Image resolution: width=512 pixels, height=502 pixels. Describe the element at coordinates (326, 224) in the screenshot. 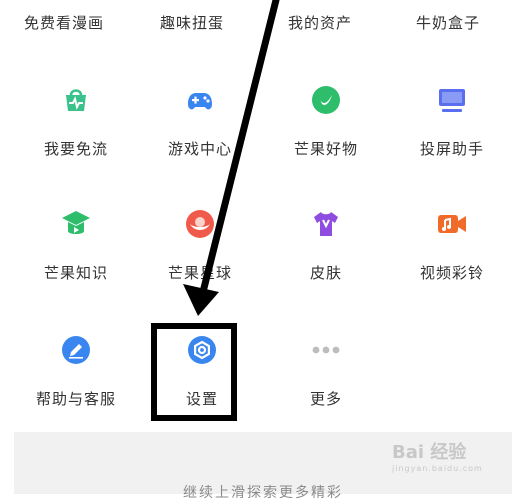

I see `shirt-icon` at that location.